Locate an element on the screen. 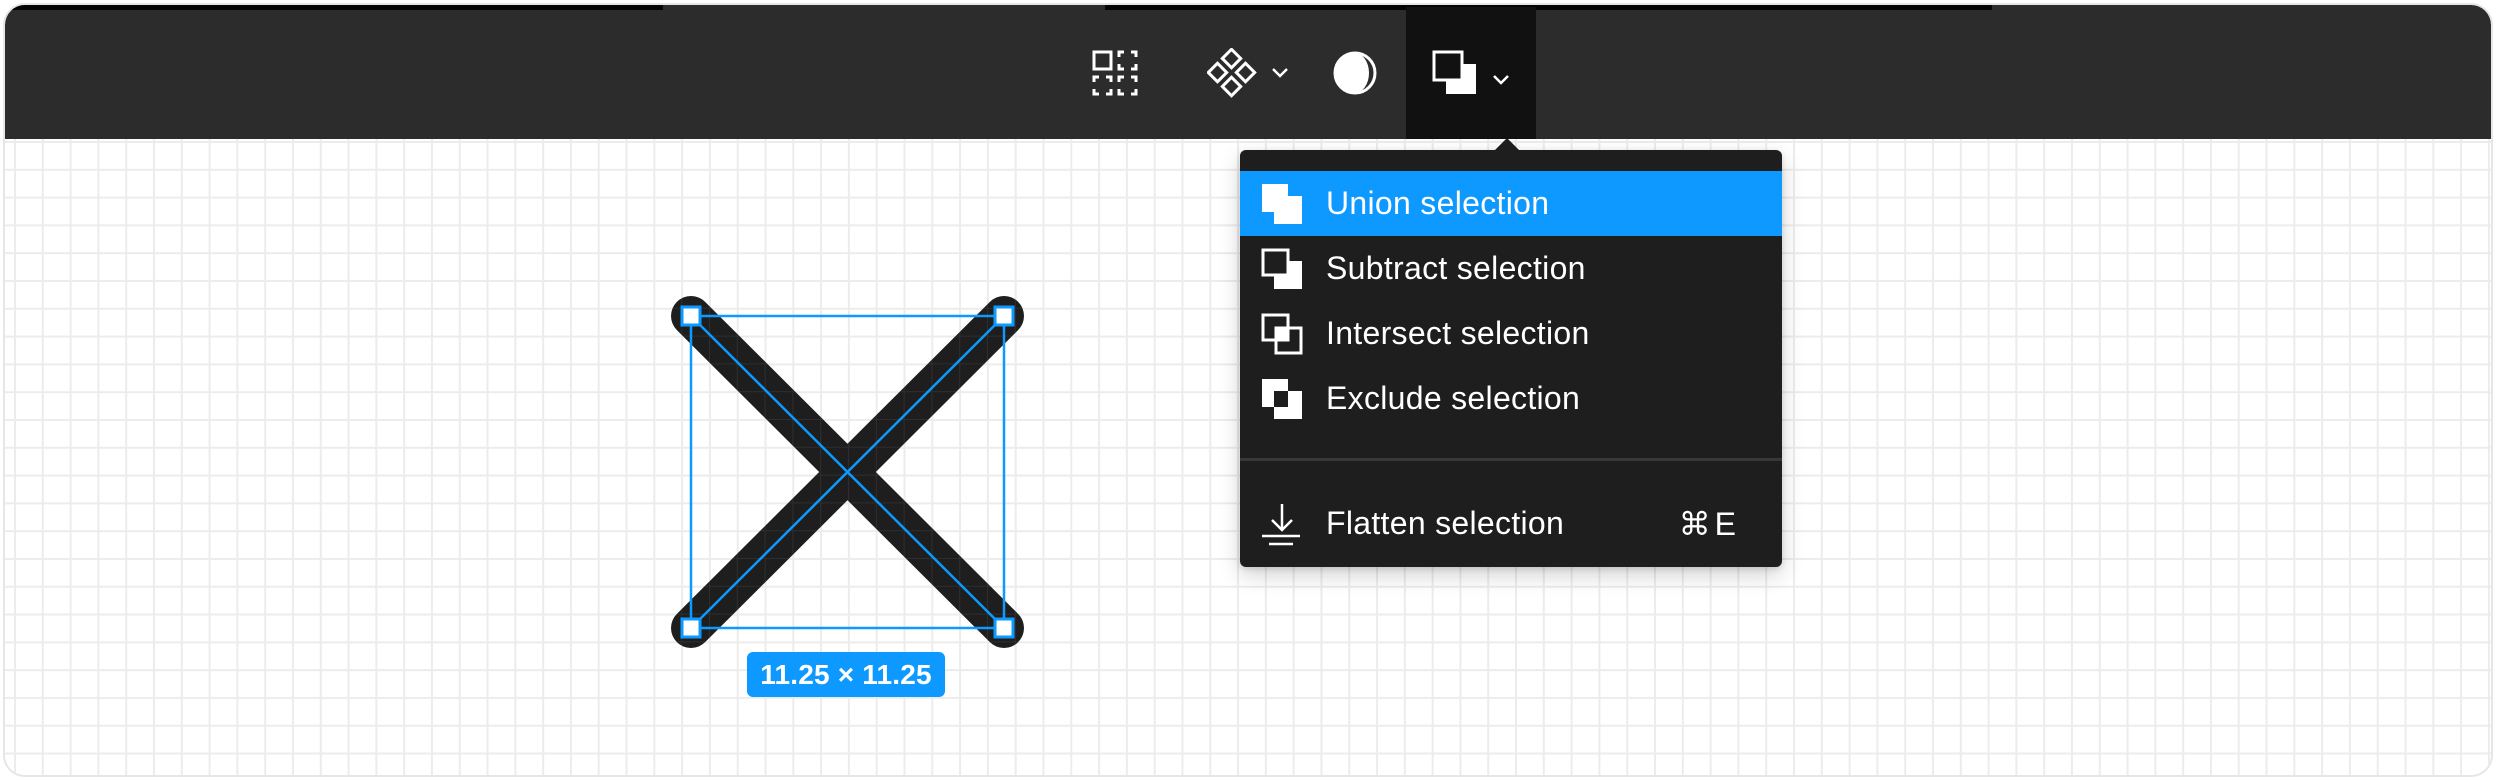 The width and height of the screenshot is (2497, 780). menu-item-intersect-selection: Intersect selection is located at coordinates (1511, 333).